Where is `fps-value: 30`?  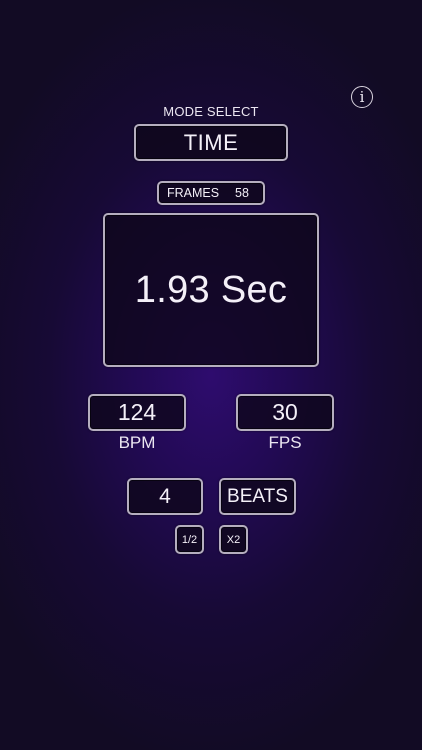 fps-value: 30 is located at coordinates (285, 412).